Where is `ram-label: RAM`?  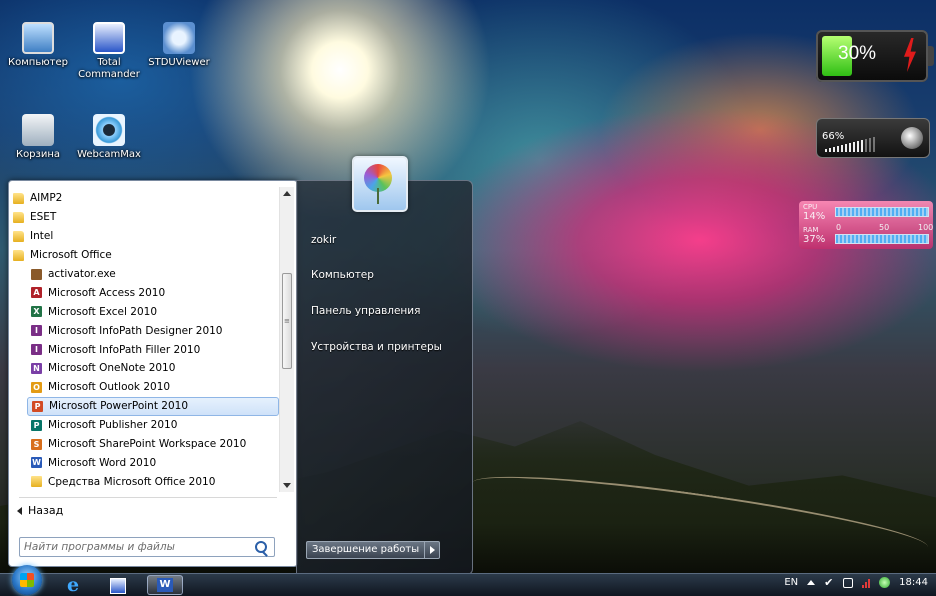 ram-label: RAM is located at coordinates (811, 230).